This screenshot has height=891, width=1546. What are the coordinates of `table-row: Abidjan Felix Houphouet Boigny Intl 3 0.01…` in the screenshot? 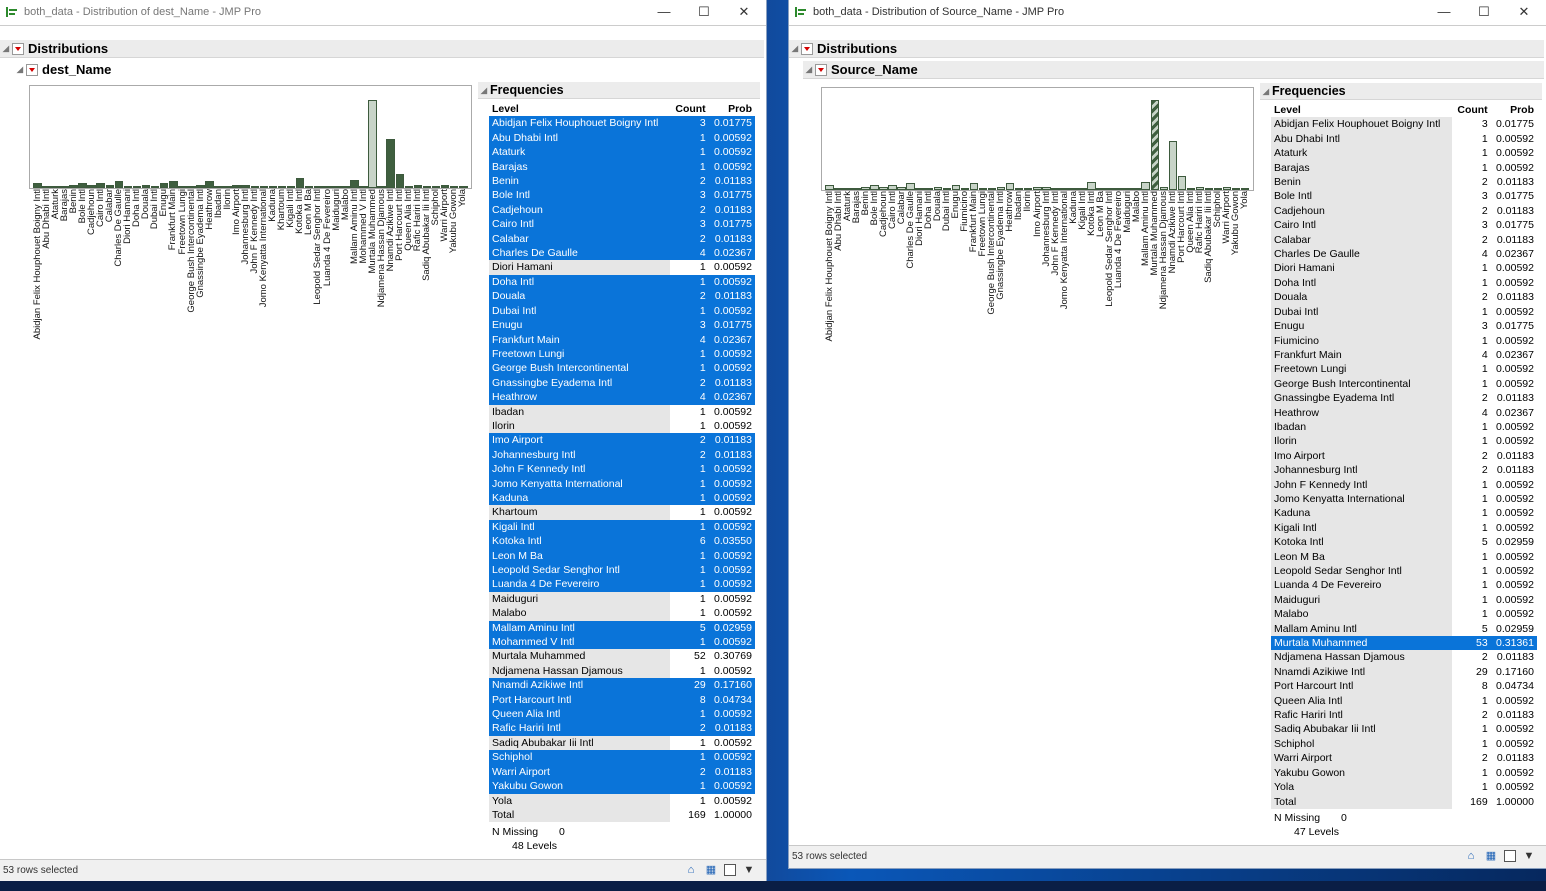 It's located at (622, 123).